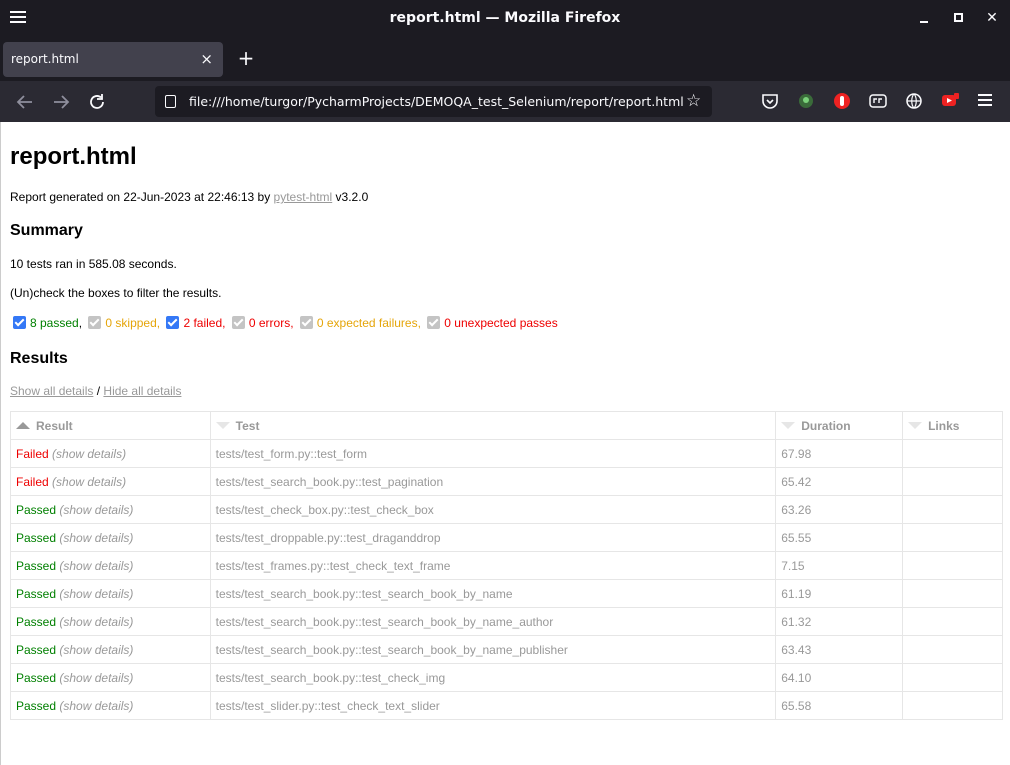 The height and width of the screenshot is (765, 1010). Describe the element at coordinates (950, 101) in the screenshot. I see `youtube-extension-icon` at that location.